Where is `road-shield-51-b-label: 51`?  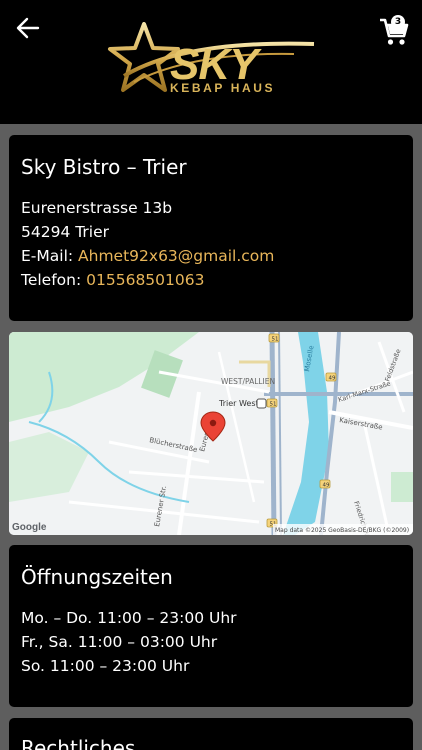 road-shield-51-b-label: 51 is located at coordinates (273, 405).